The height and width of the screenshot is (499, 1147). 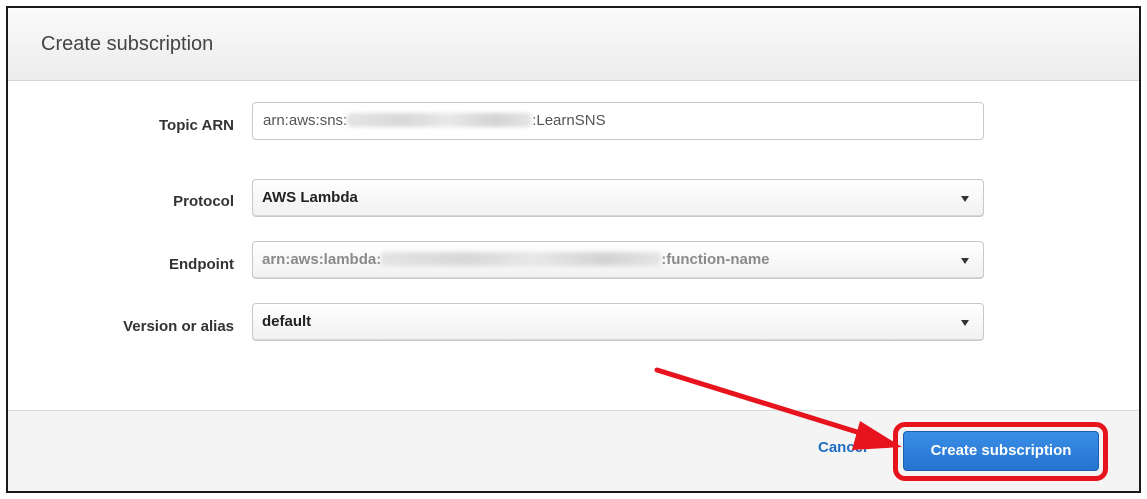 I want to click on annotation-arrow-icon, so click(x=778, y=408).